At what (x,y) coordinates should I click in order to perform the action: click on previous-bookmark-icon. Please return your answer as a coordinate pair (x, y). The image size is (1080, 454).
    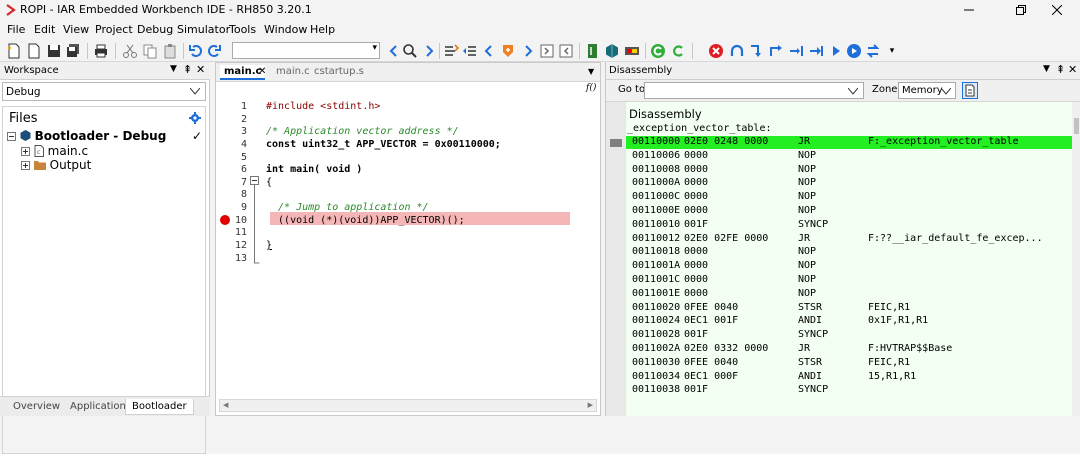
    Looking at the image, I should click on (489, 51).